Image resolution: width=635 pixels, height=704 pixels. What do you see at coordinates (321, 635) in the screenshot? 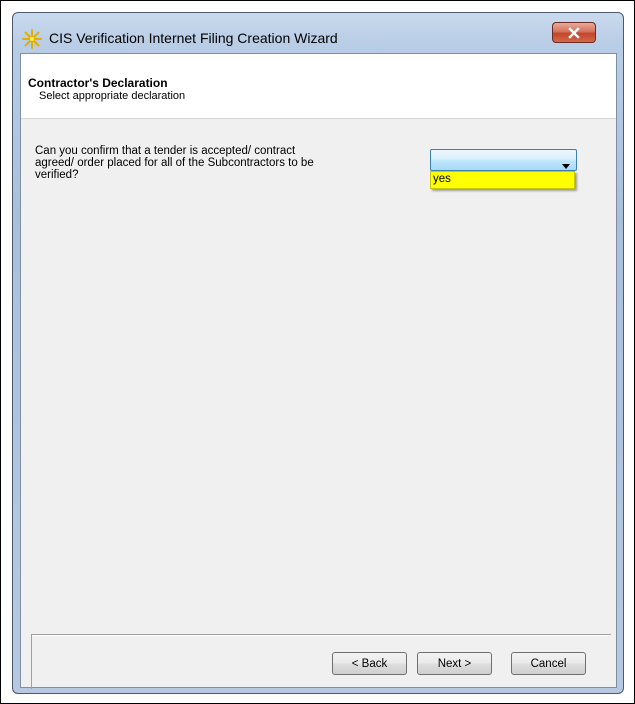
I see `footer-divider-highlight` at bounding box center [321, 635].